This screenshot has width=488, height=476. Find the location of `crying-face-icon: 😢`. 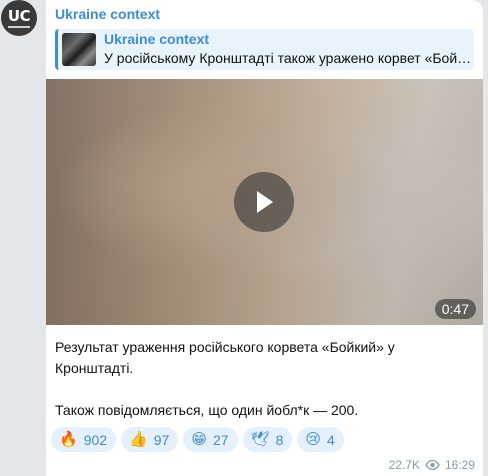

crying-face-icon: 😢 is located at coordinates (313, 439).